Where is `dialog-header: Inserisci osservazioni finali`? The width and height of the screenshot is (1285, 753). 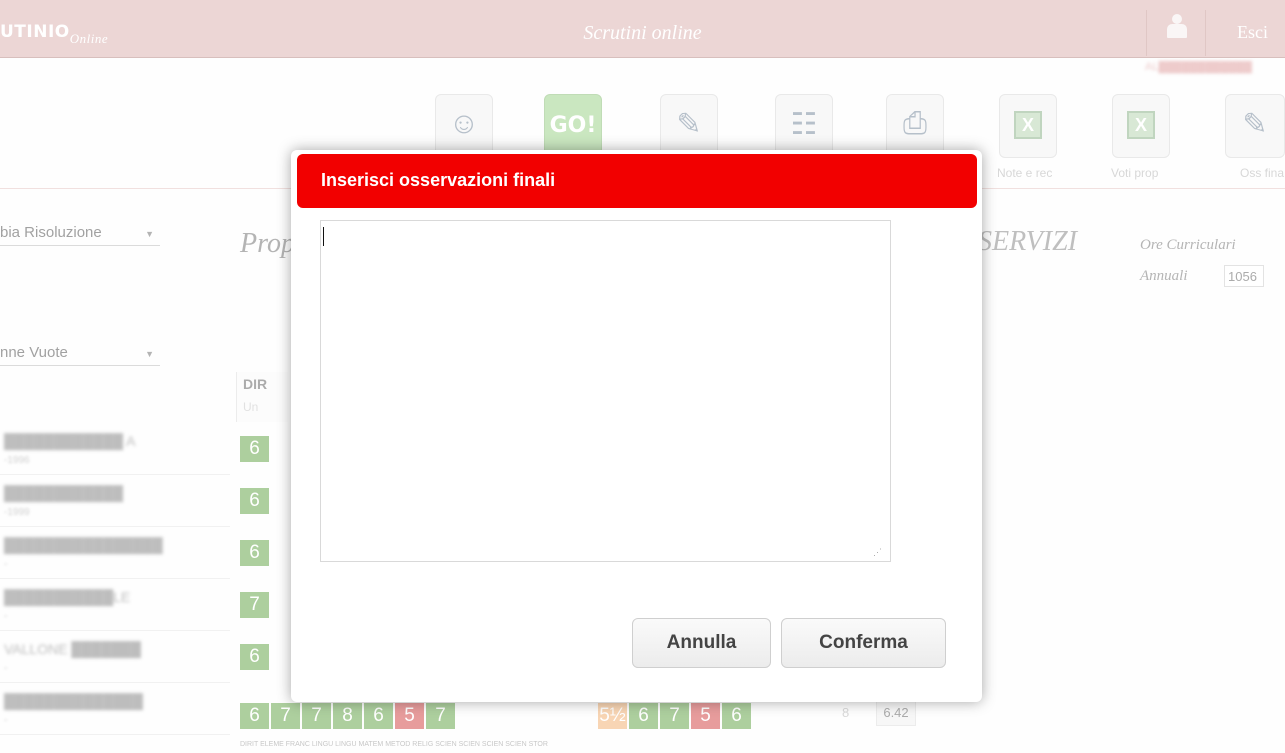
dialog-header: Inserisci osservazioni finali is located at coordinates (637, 181).